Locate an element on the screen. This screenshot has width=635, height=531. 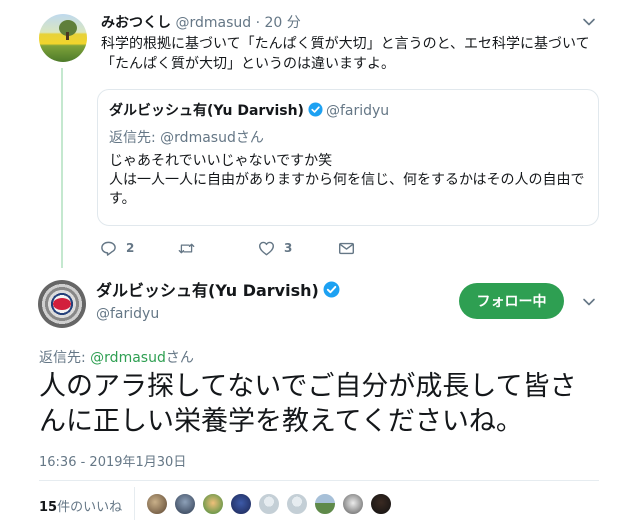
avatar-trunk-shape is located at coordinates (67, 36).